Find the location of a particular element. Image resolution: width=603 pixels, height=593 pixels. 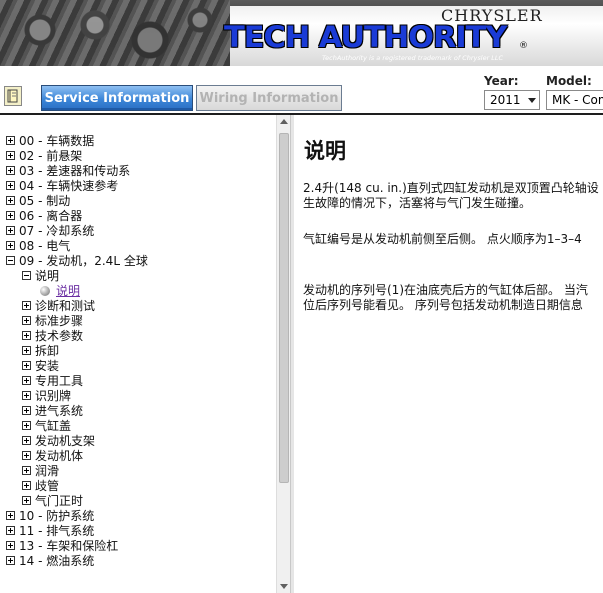

tree-item: 14 - 燃油系统 is located at coordinates (50, 560).